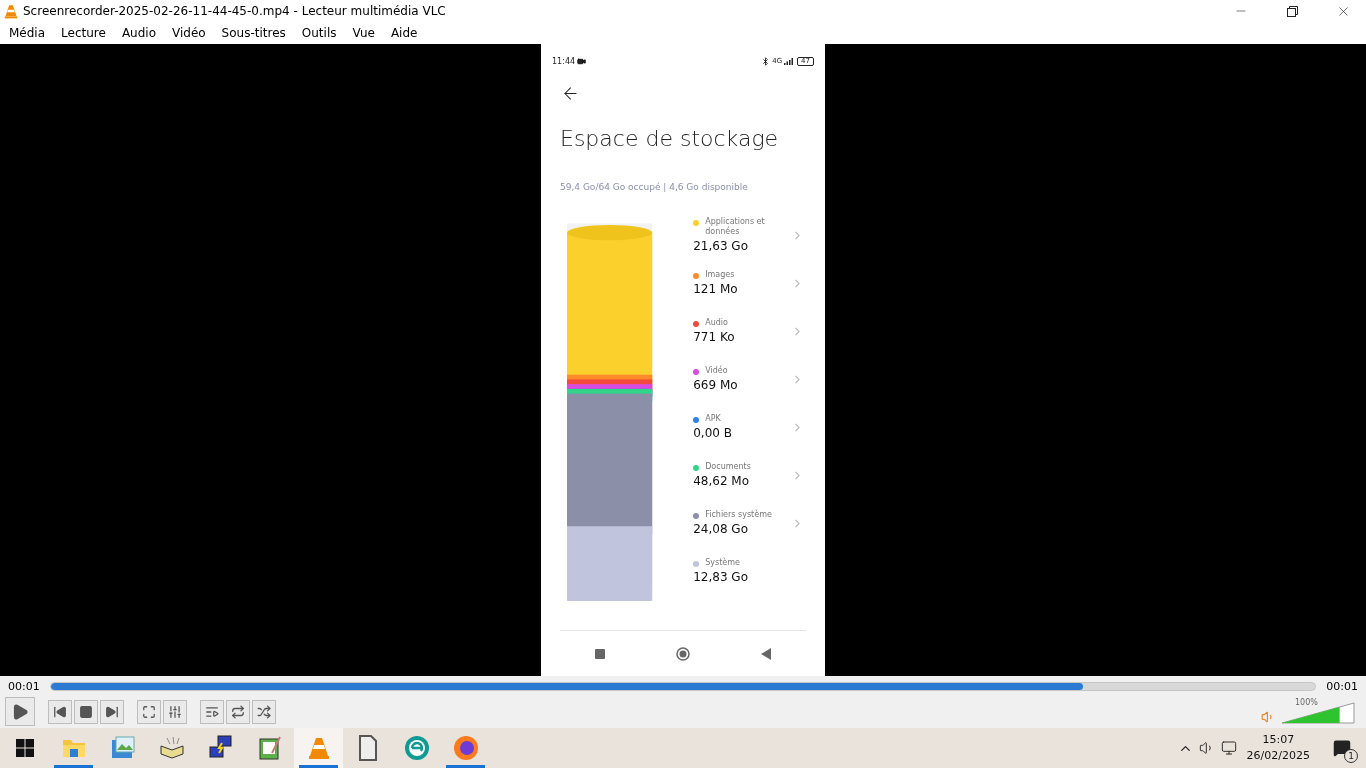 The width and height of the screenshot is (1366, 768). What do you see at coordinates (582, 61) in the screenshot?
I see `camera-icon` at bounding box center [582, 61].